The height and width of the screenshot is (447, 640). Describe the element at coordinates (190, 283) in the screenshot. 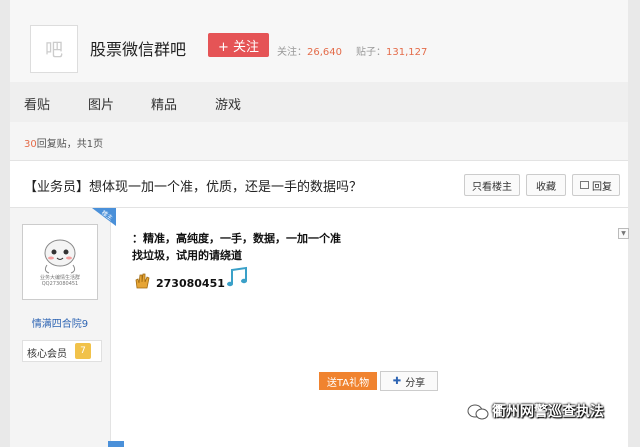

I see `qq-number: 273080451` at that location.